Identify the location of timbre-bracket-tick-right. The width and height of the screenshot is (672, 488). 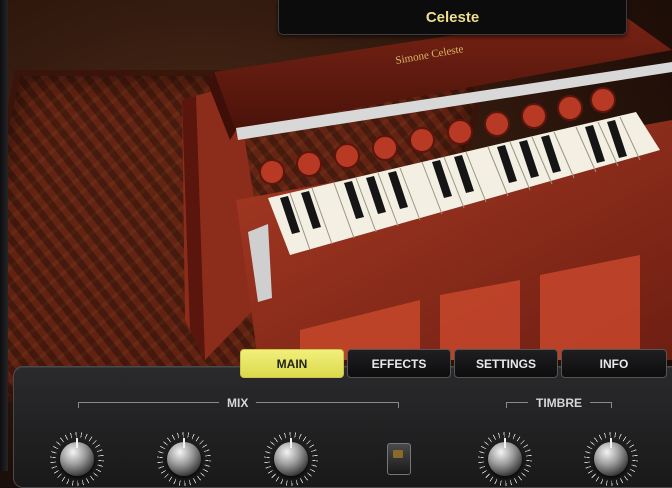
(611, 405).